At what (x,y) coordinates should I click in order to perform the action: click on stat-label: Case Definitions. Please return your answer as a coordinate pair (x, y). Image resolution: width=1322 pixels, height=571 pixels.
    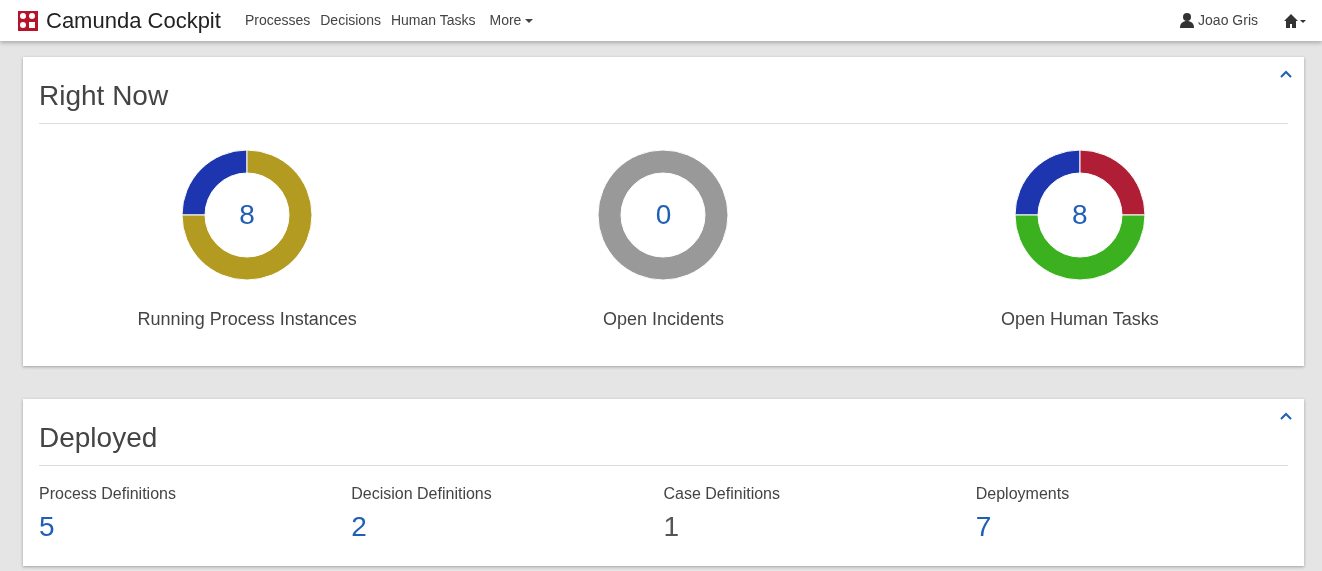
    Looking at the image, I should click on (721, 493).